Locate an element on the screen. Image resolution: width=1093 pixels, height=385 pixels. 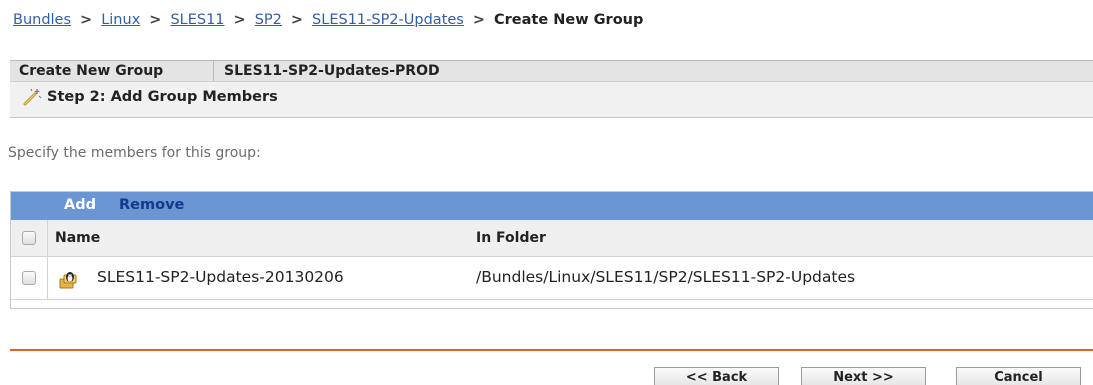
select-all-checkbox is located at coordinates (29, 238).